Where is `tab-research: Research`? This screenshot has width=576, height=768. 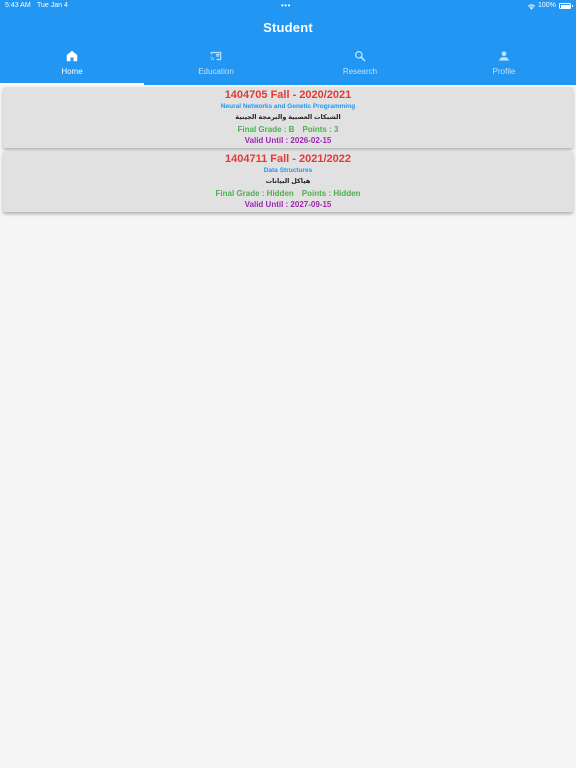 tab-research: Research is located at coordinates (360, 65).